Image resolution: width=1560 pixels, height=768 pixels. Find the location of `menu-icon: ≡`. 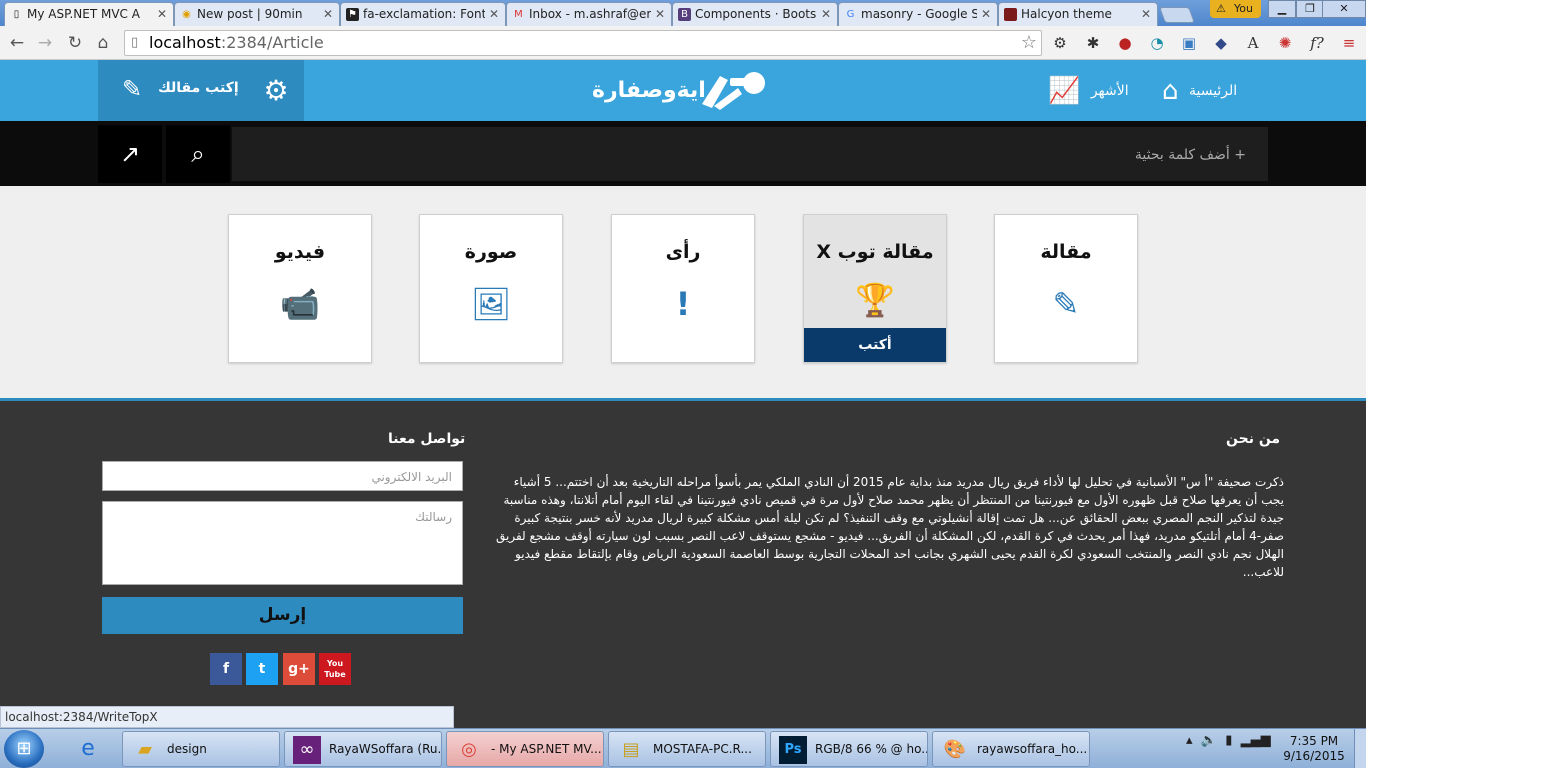

menu-icon: ≡ is located at coordinates (1349, 43).